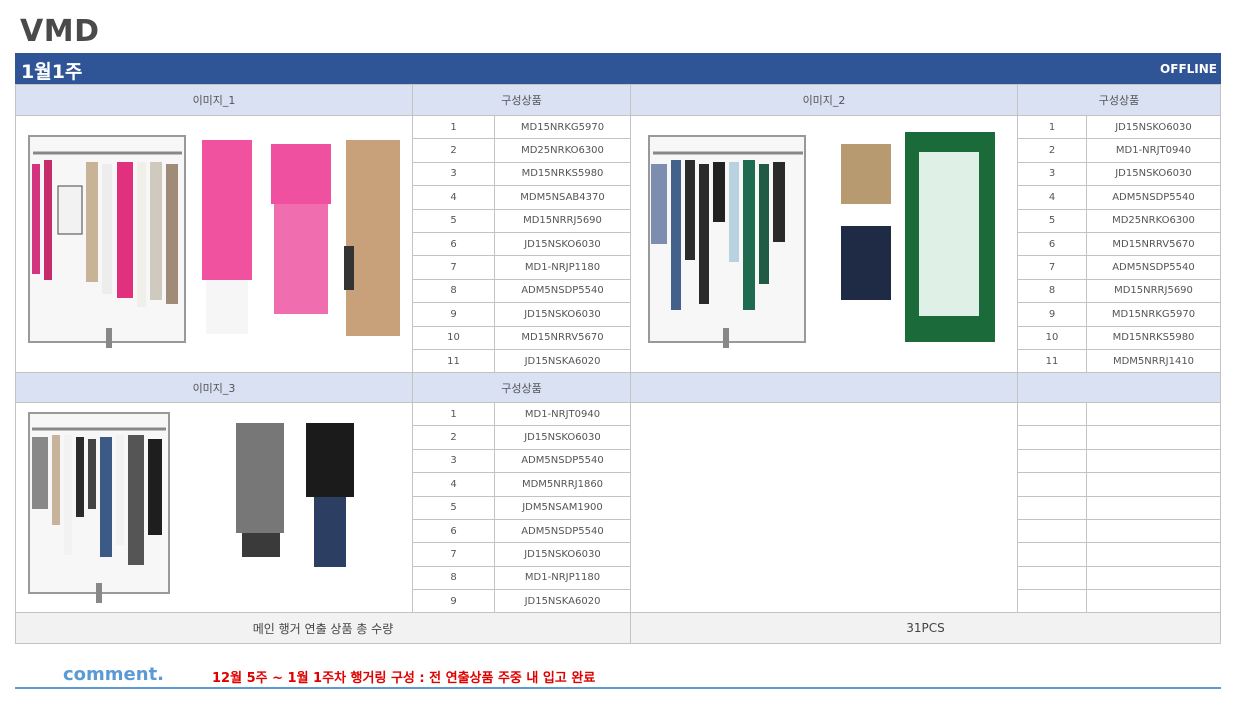 This screenshot has height=708, width=1234. I want to click on item-number: 11, so click(453, 361).